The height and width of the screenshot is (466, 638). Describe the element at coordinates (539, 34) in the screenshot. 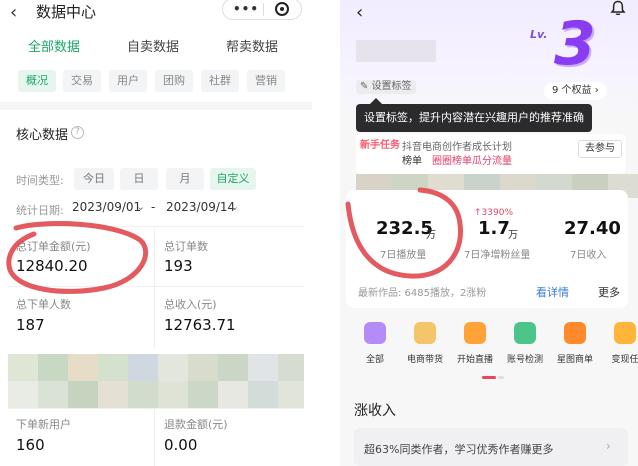

I see `level-prefix: Lv.` at that location.